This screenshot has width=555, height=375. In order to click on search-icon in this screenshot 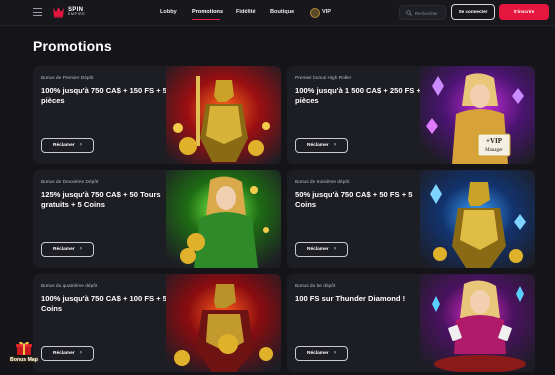, I will do `click(409, 13)`.